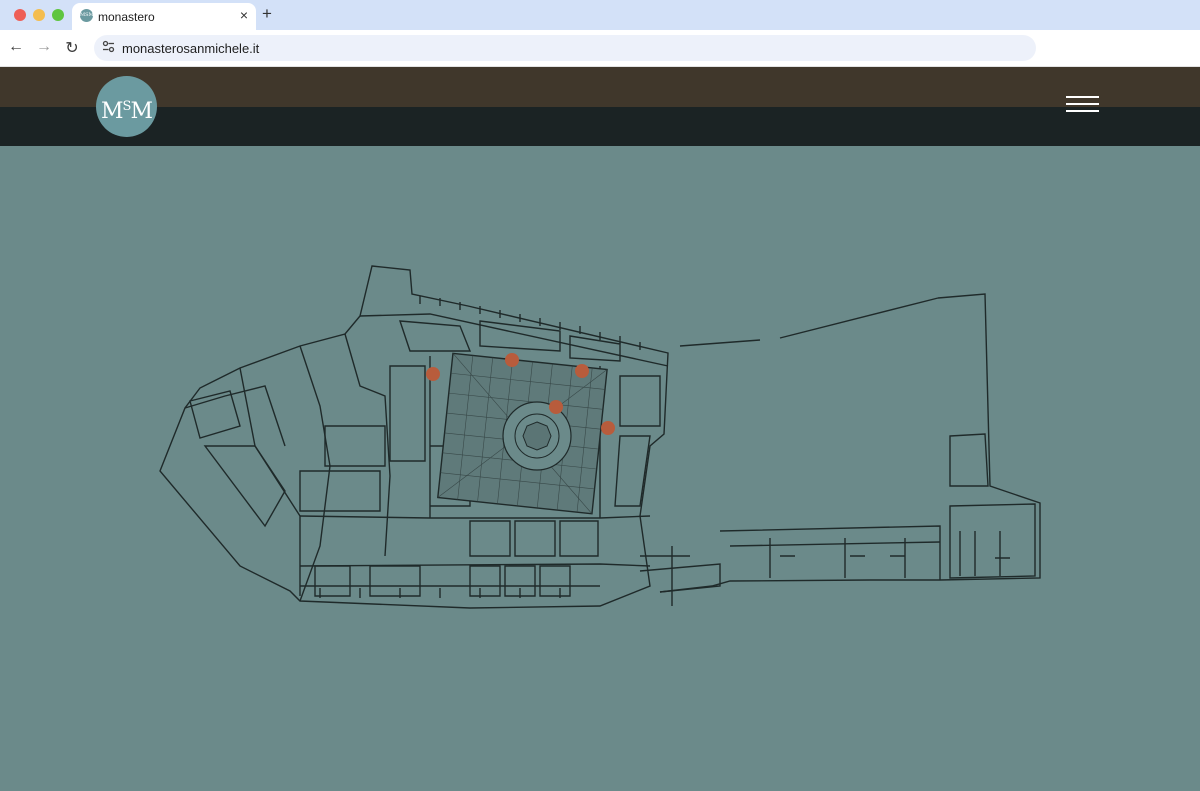 This screenshot has height=791, width=1200. I want to click on browser-tab-bar: MSM monastero × +, so click(600, 15).